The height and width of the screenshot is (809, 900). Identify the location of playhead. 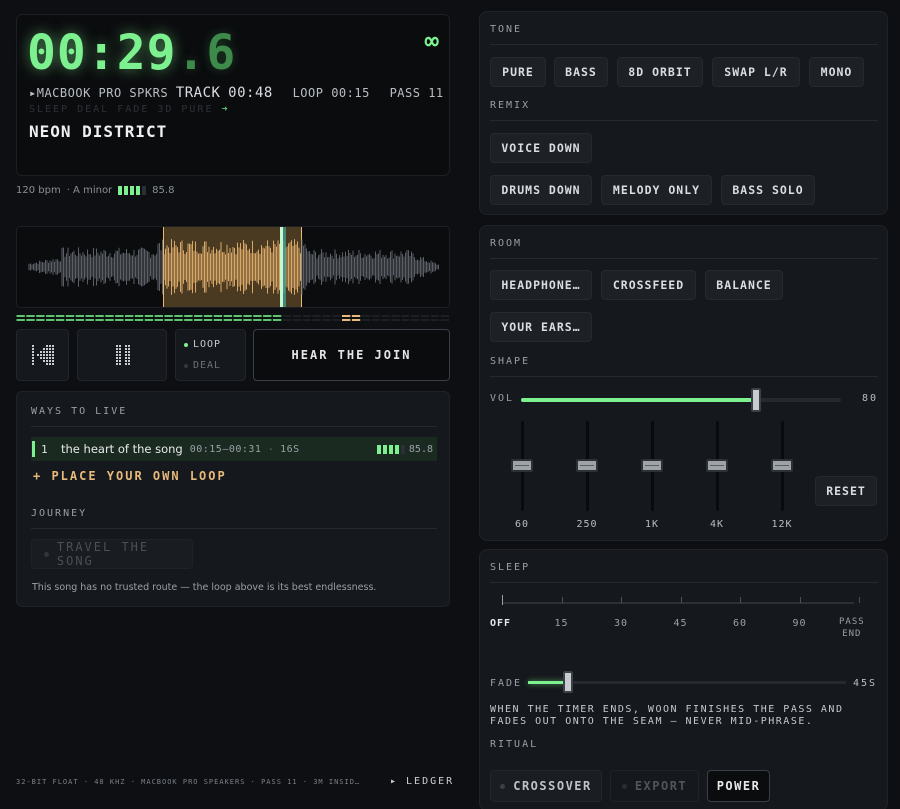
(281, 267).